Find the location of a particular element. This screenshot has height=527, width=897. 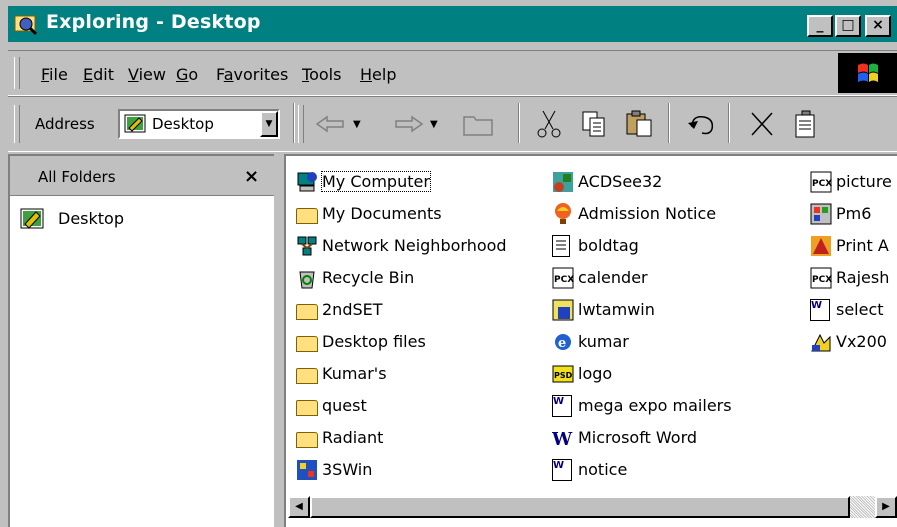

windows-logo-icon is located at coordinates (867, 73).